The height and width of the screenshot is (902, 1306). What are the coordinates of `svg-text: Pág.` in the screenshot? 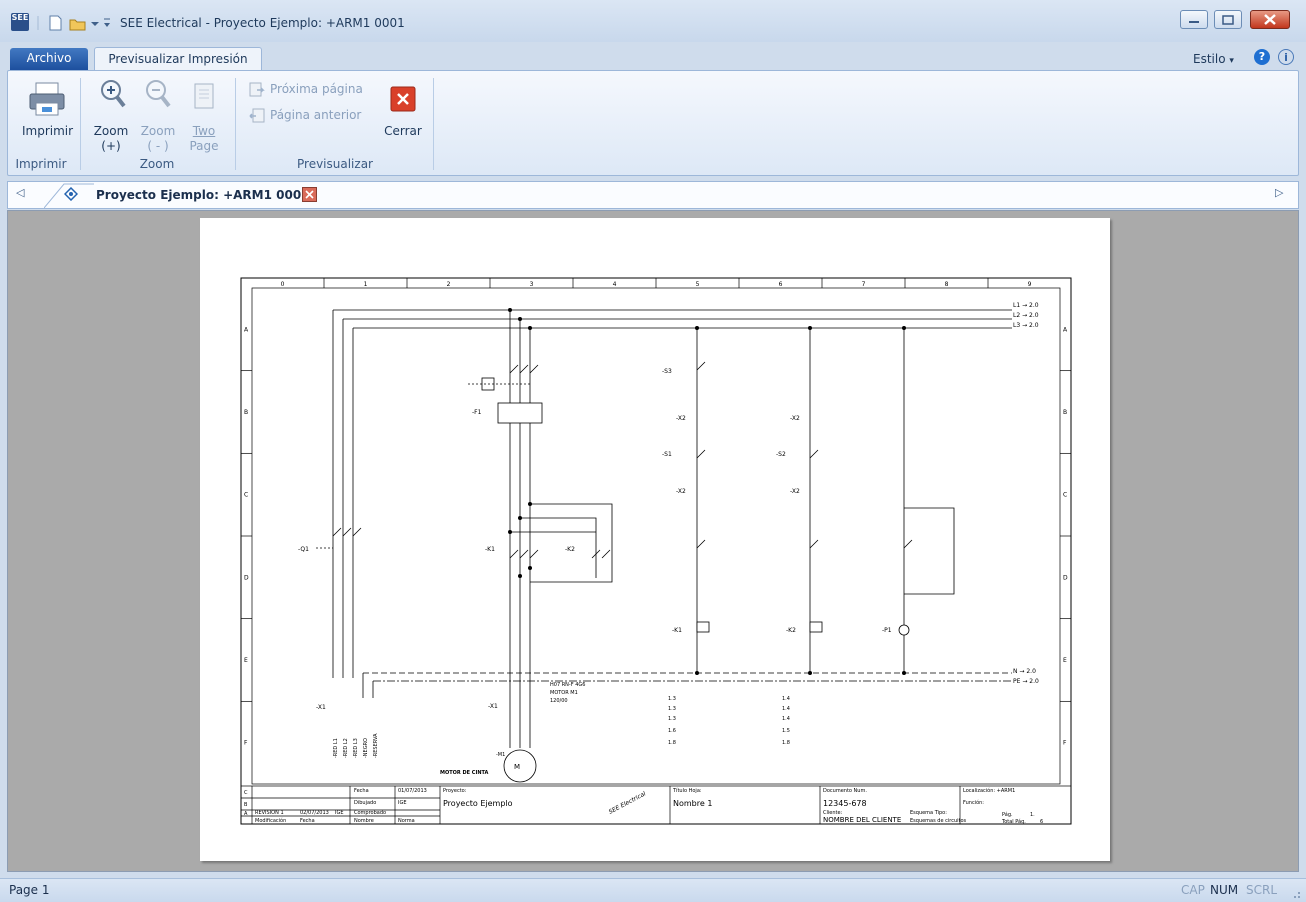 It's located at (1007, 814).